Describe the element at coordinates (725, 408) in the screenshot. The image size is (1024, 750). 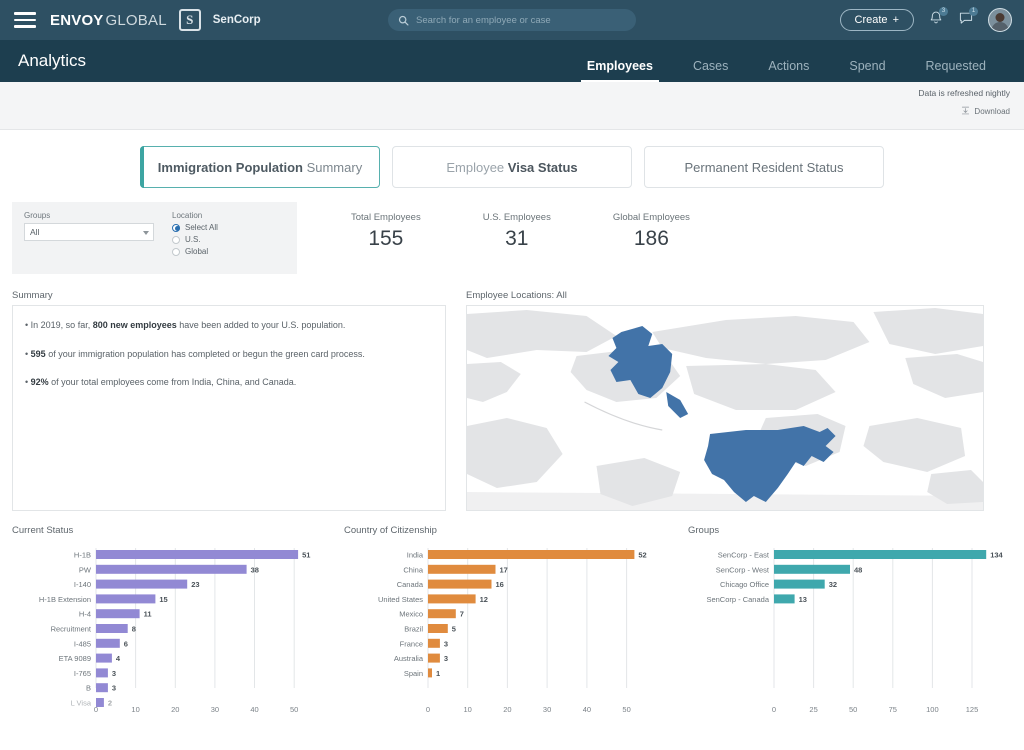
I see `employee-locations-map` at that location.